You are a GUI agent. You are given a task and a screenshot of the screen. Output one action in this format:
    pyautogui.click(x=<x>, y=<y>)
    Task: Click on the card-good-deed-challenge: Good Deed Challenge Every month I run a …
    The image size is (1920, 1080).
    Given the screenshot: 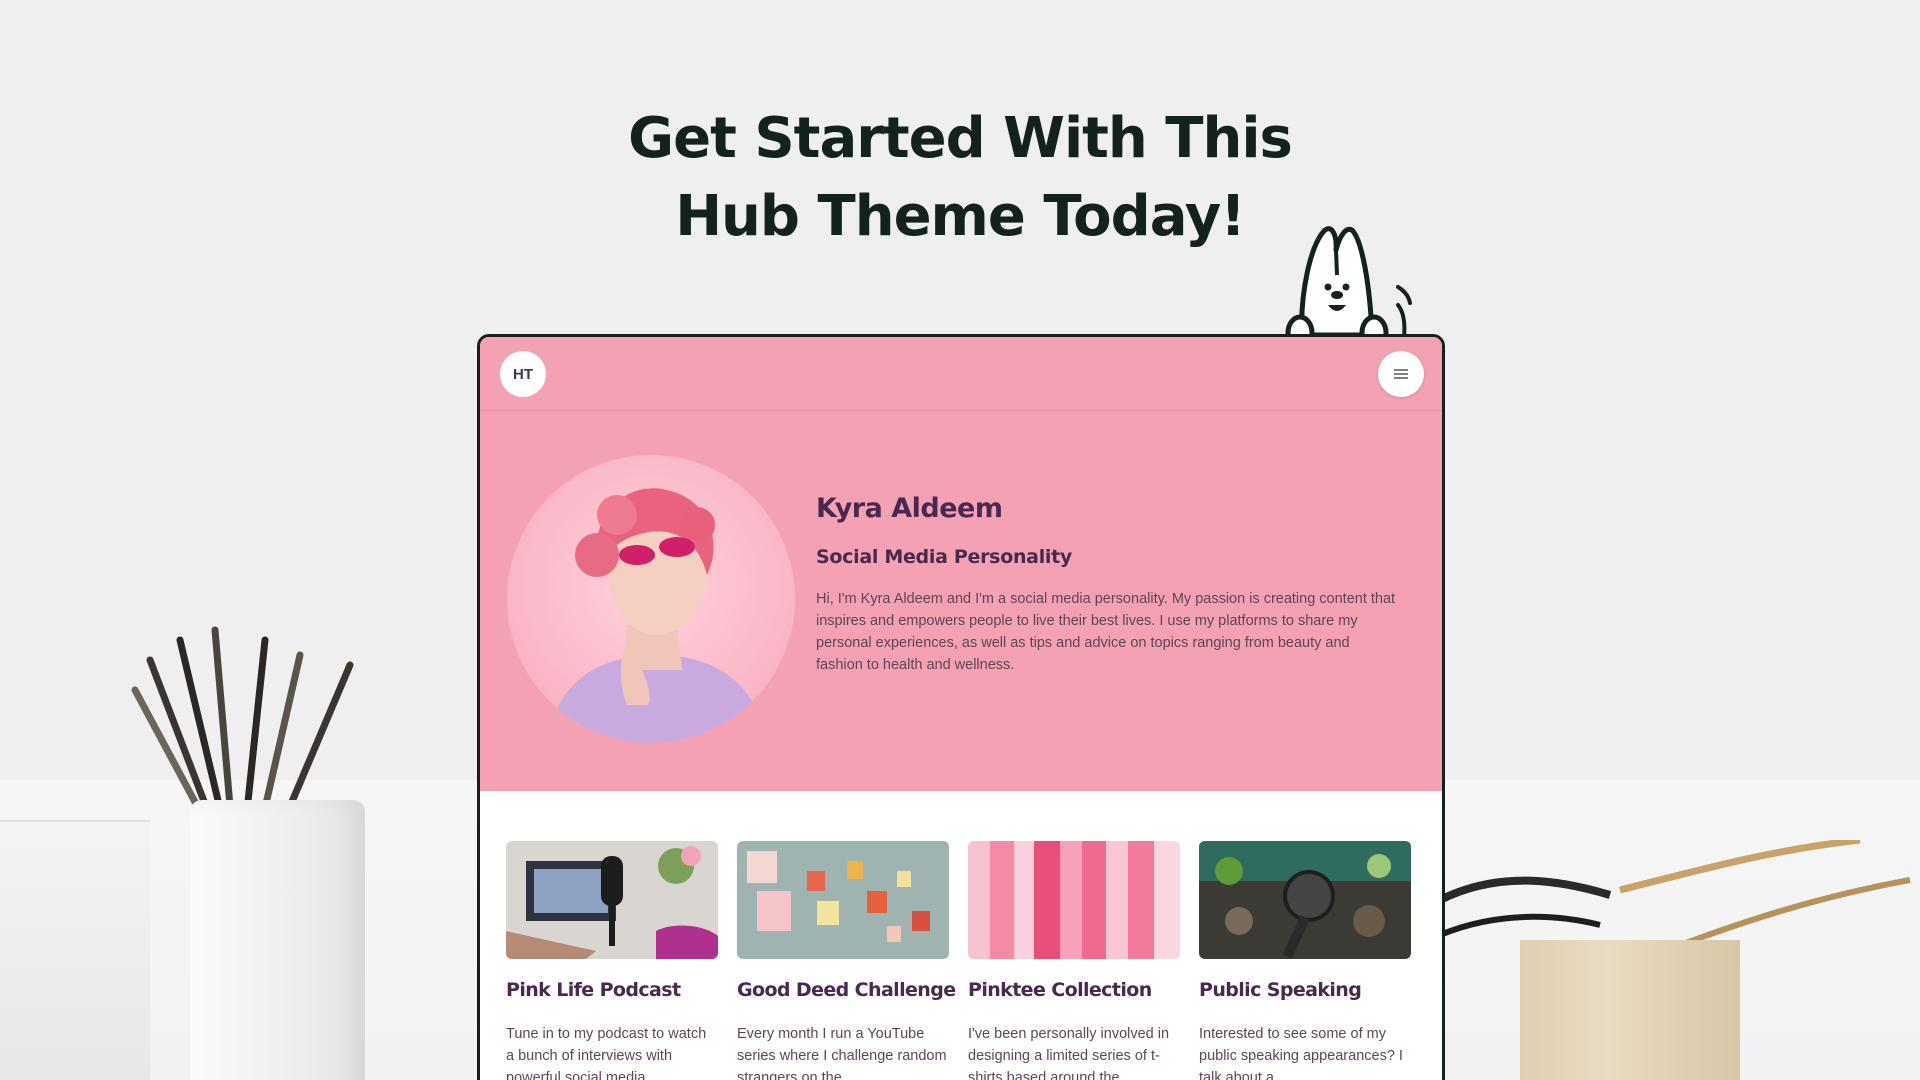 What is the action you would take?
    pyautogui.click(x=846, y=960)
    